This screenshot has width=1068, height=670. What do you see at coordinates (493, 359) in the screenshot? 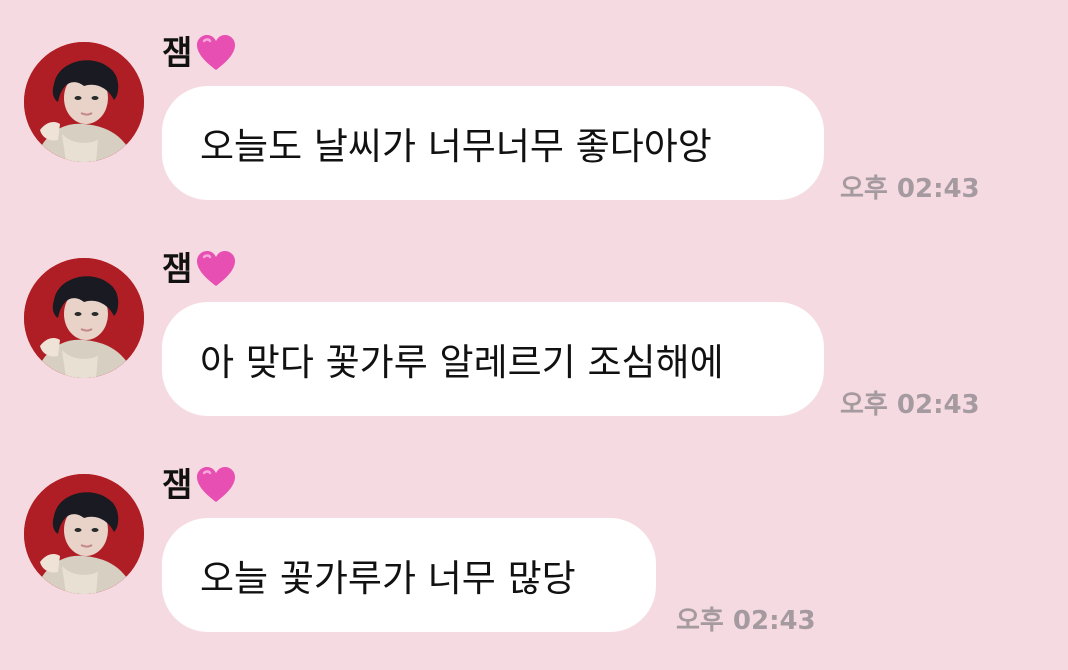
I see `message-bubble: 아 맞다 꽃가루 알레르기 조심해에` at bounding box center [493, 359].